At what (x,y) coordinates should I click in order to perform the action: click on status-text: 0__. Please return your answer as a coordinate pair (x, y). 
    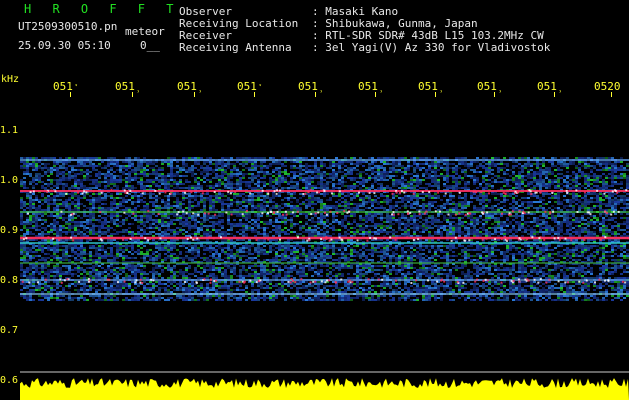
    Looking at the image, I should click on (150, 45).